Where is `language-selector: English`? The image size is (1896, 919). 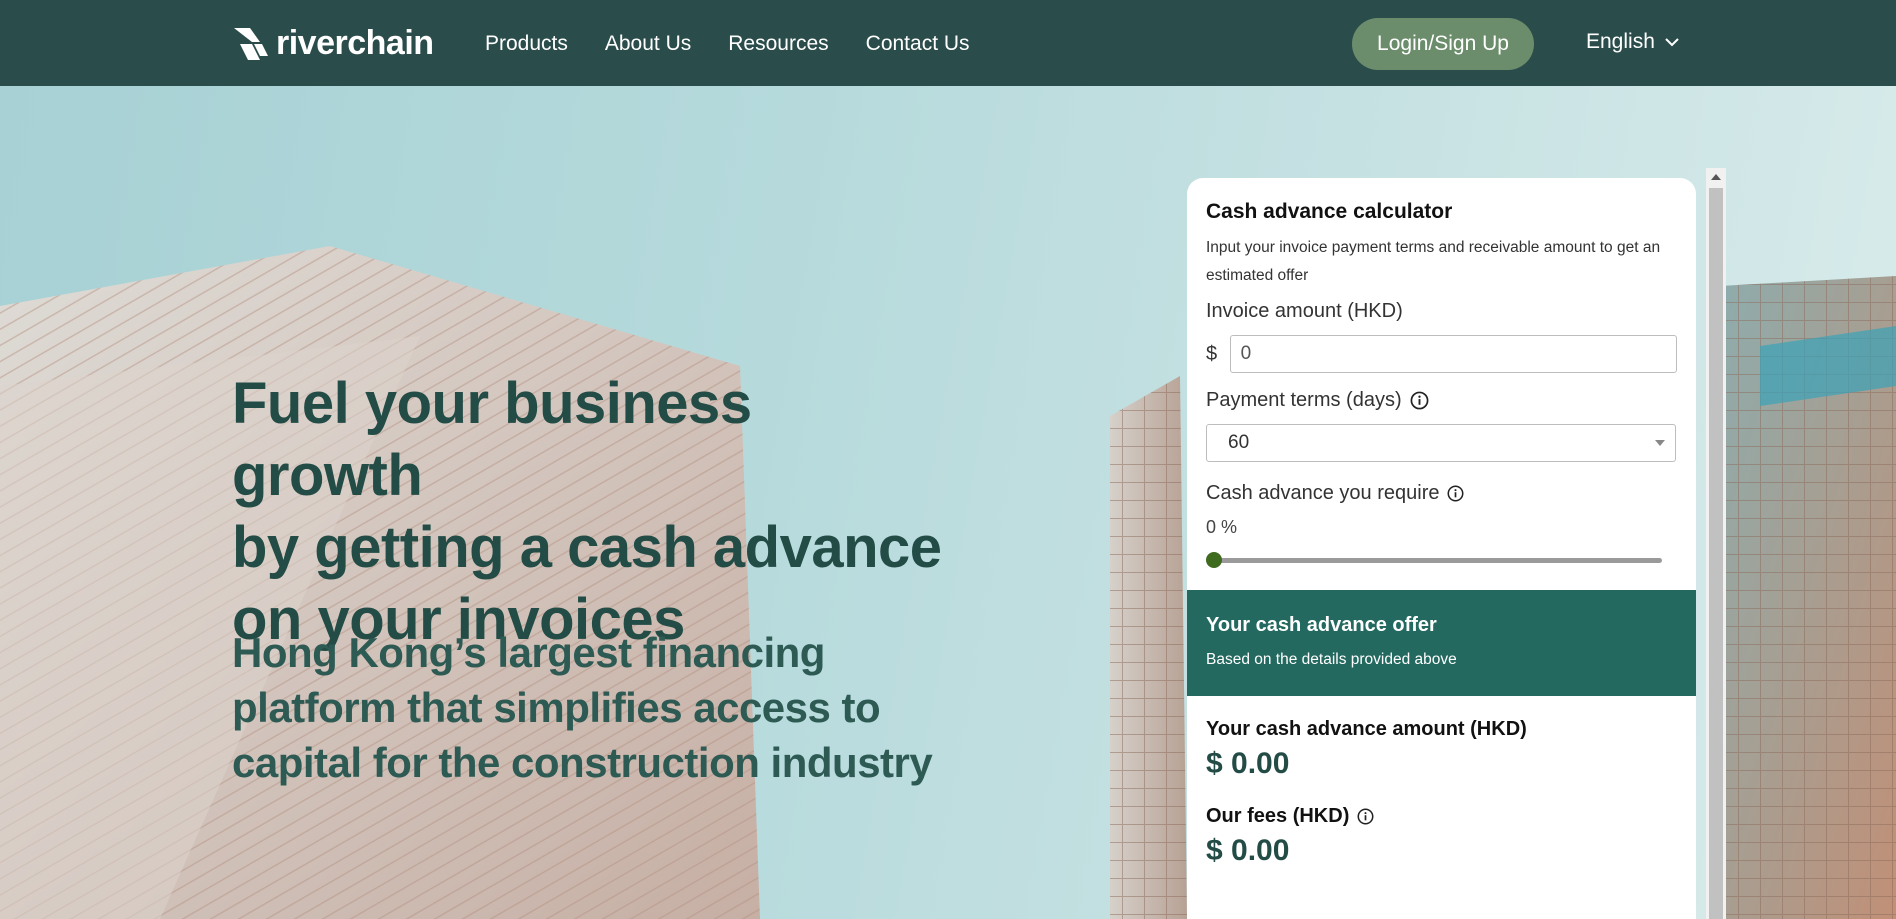
language-selector: English is located at coordinates (1632, 42).